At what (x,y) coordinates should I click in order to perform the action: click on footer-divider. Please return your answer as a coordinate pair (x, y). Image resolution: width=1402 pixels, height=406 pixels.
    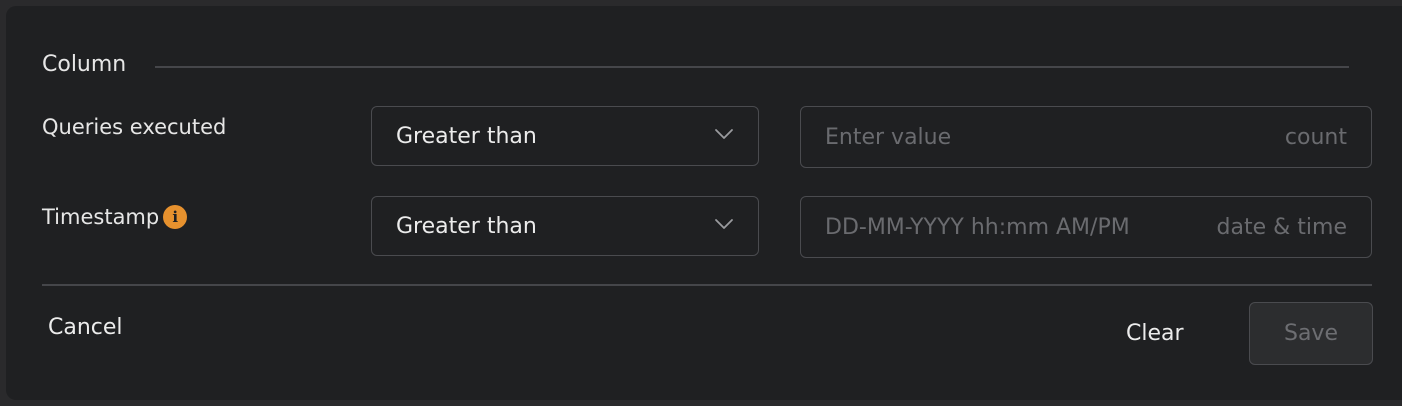
    Looking at the image, I should click on (707, 285).